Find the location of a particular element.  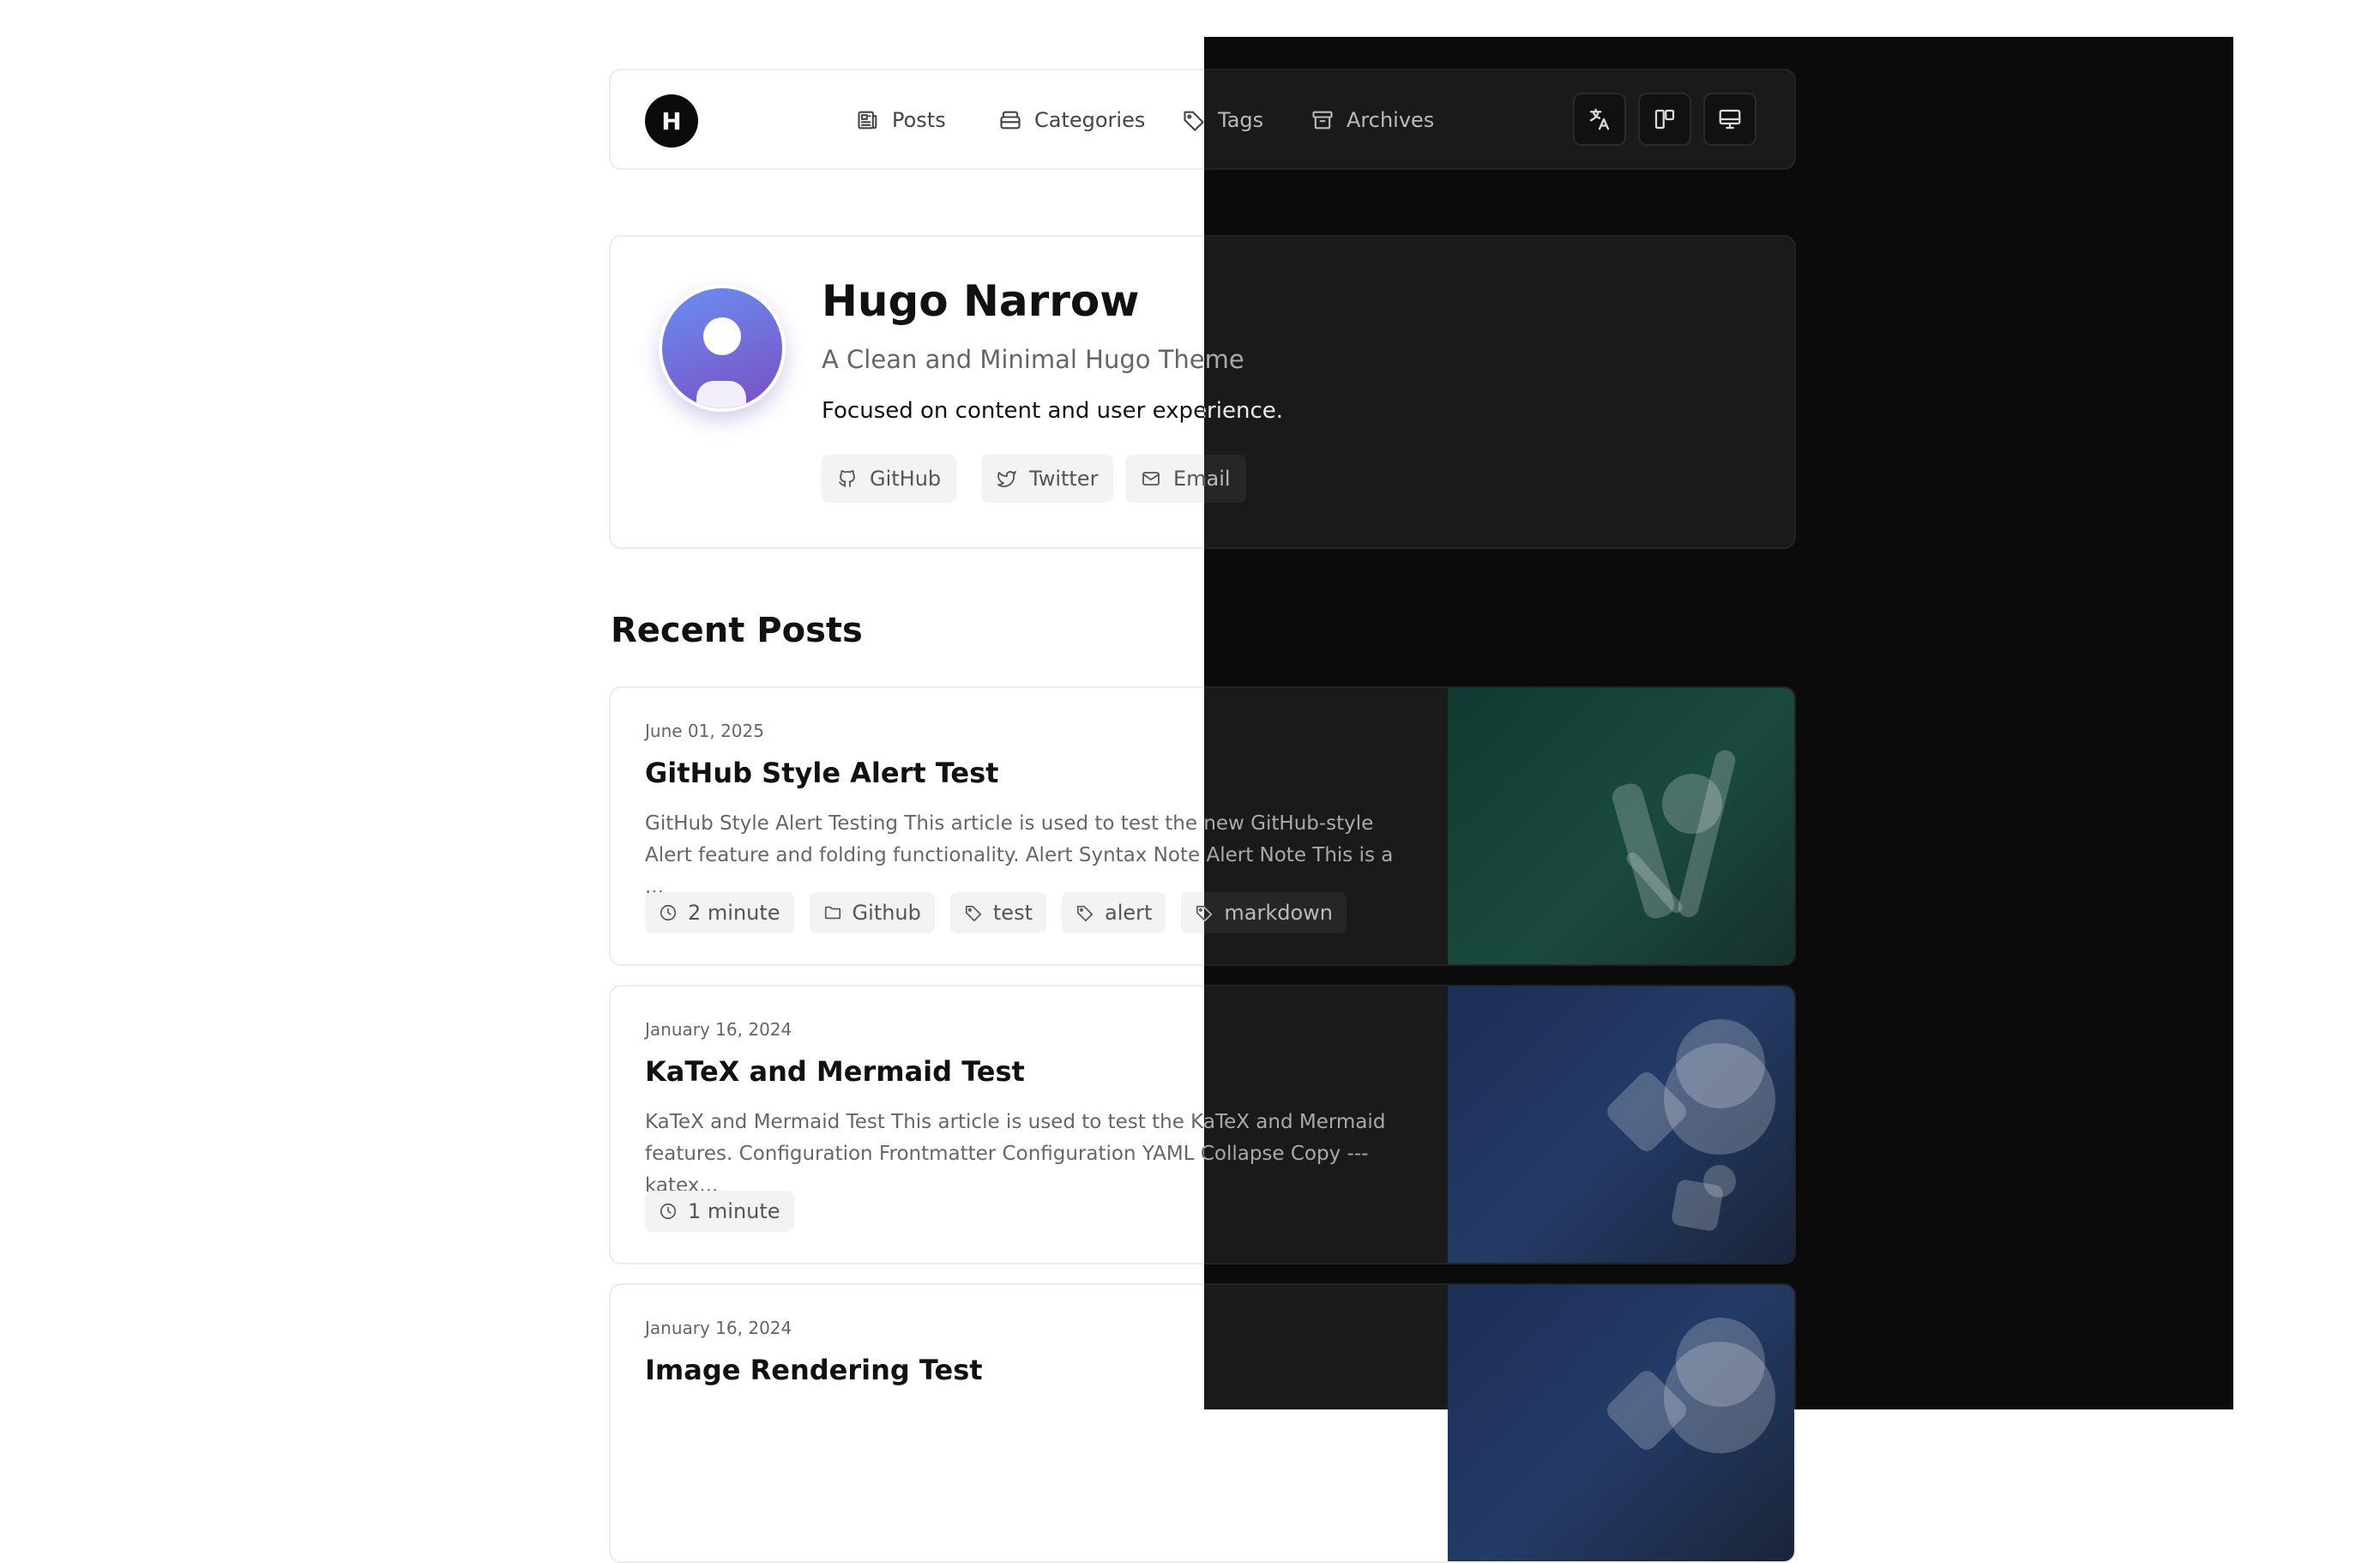

tag-chip: alert is located at coordinates (1114, 912).